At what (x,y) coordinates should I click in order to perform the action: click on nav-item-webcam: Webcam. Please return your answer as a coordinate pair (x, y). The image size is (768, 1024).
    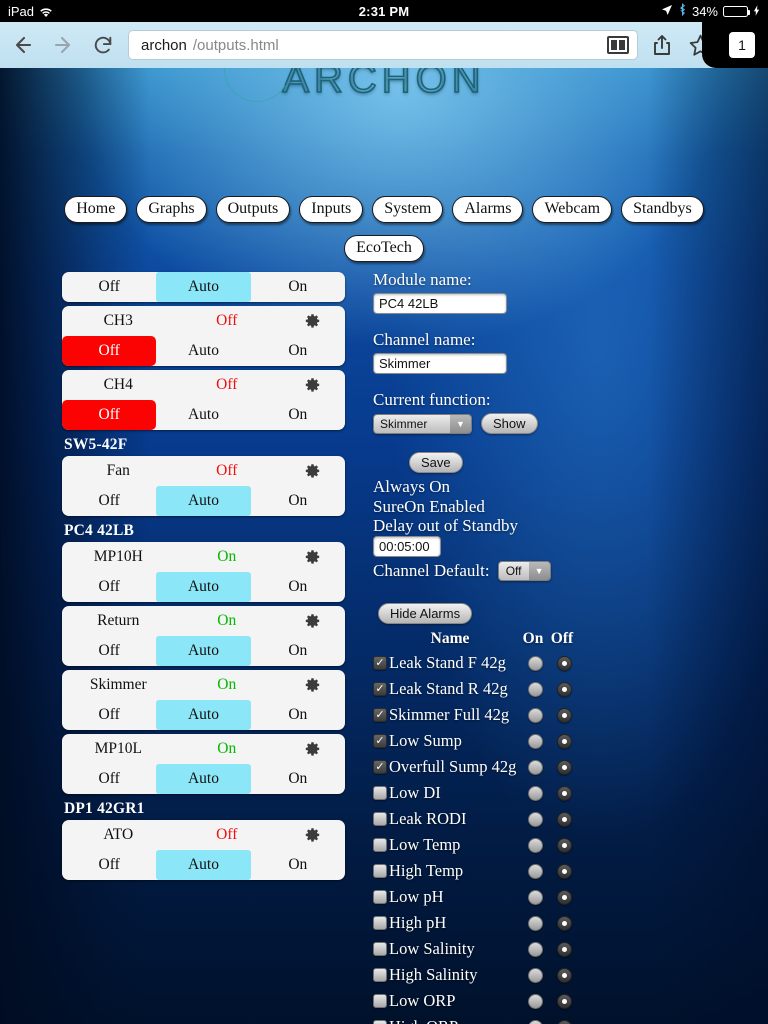
    Looking at the image, I should click on (572, 209).